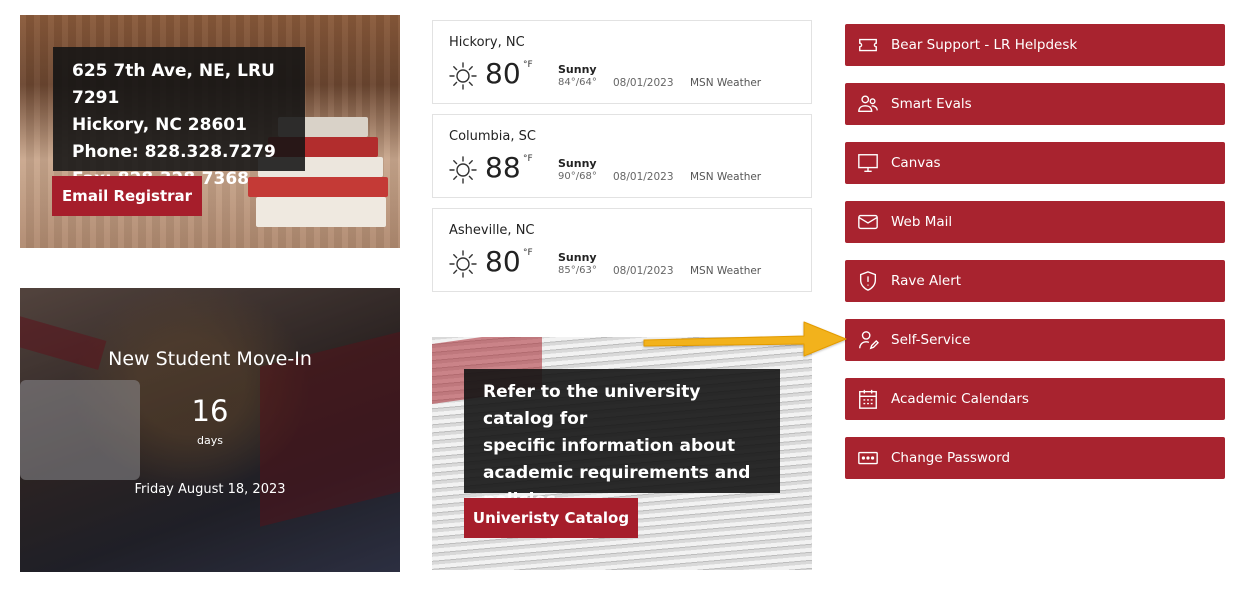 The image size is (1235, 607). Describe the element at coordinates (1035, 340) in the screenshot. I see `self-service-button: Self-Service` at that location.